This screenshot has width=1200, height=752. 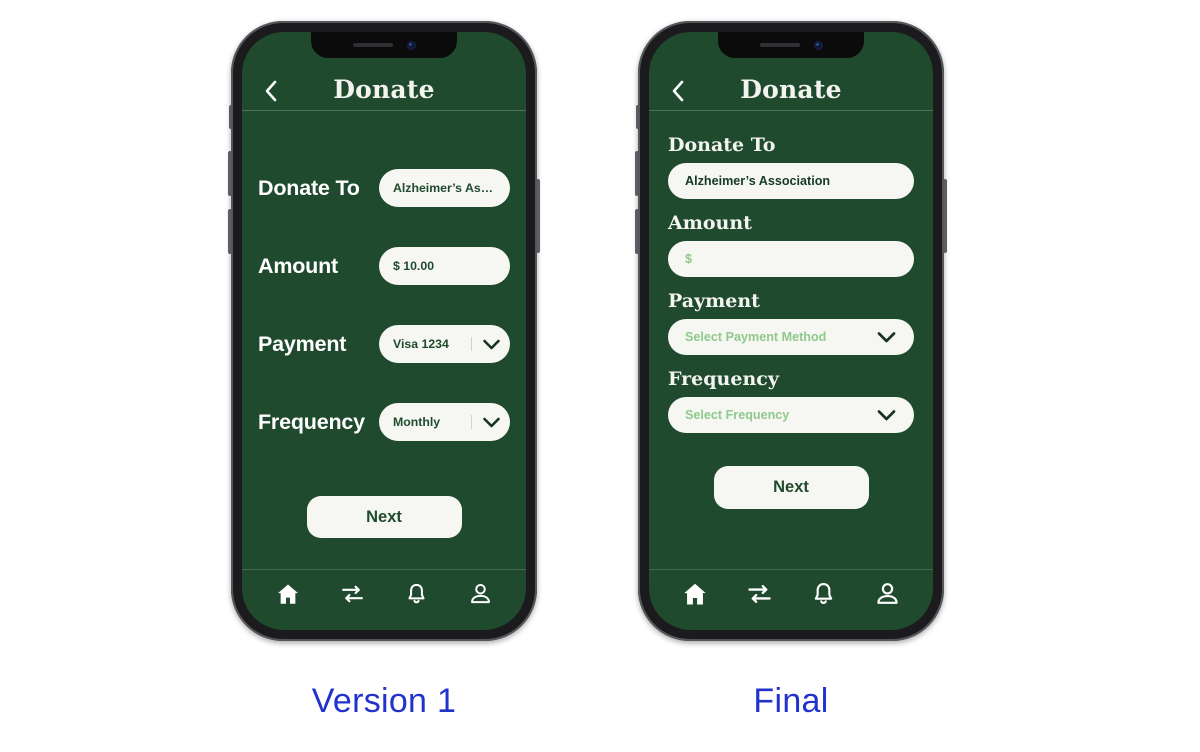 What do you see at coordinates (425, 344) in the screenshot?
I see `select-payment-value: Visa 1234` at bounding box center [425, 344].